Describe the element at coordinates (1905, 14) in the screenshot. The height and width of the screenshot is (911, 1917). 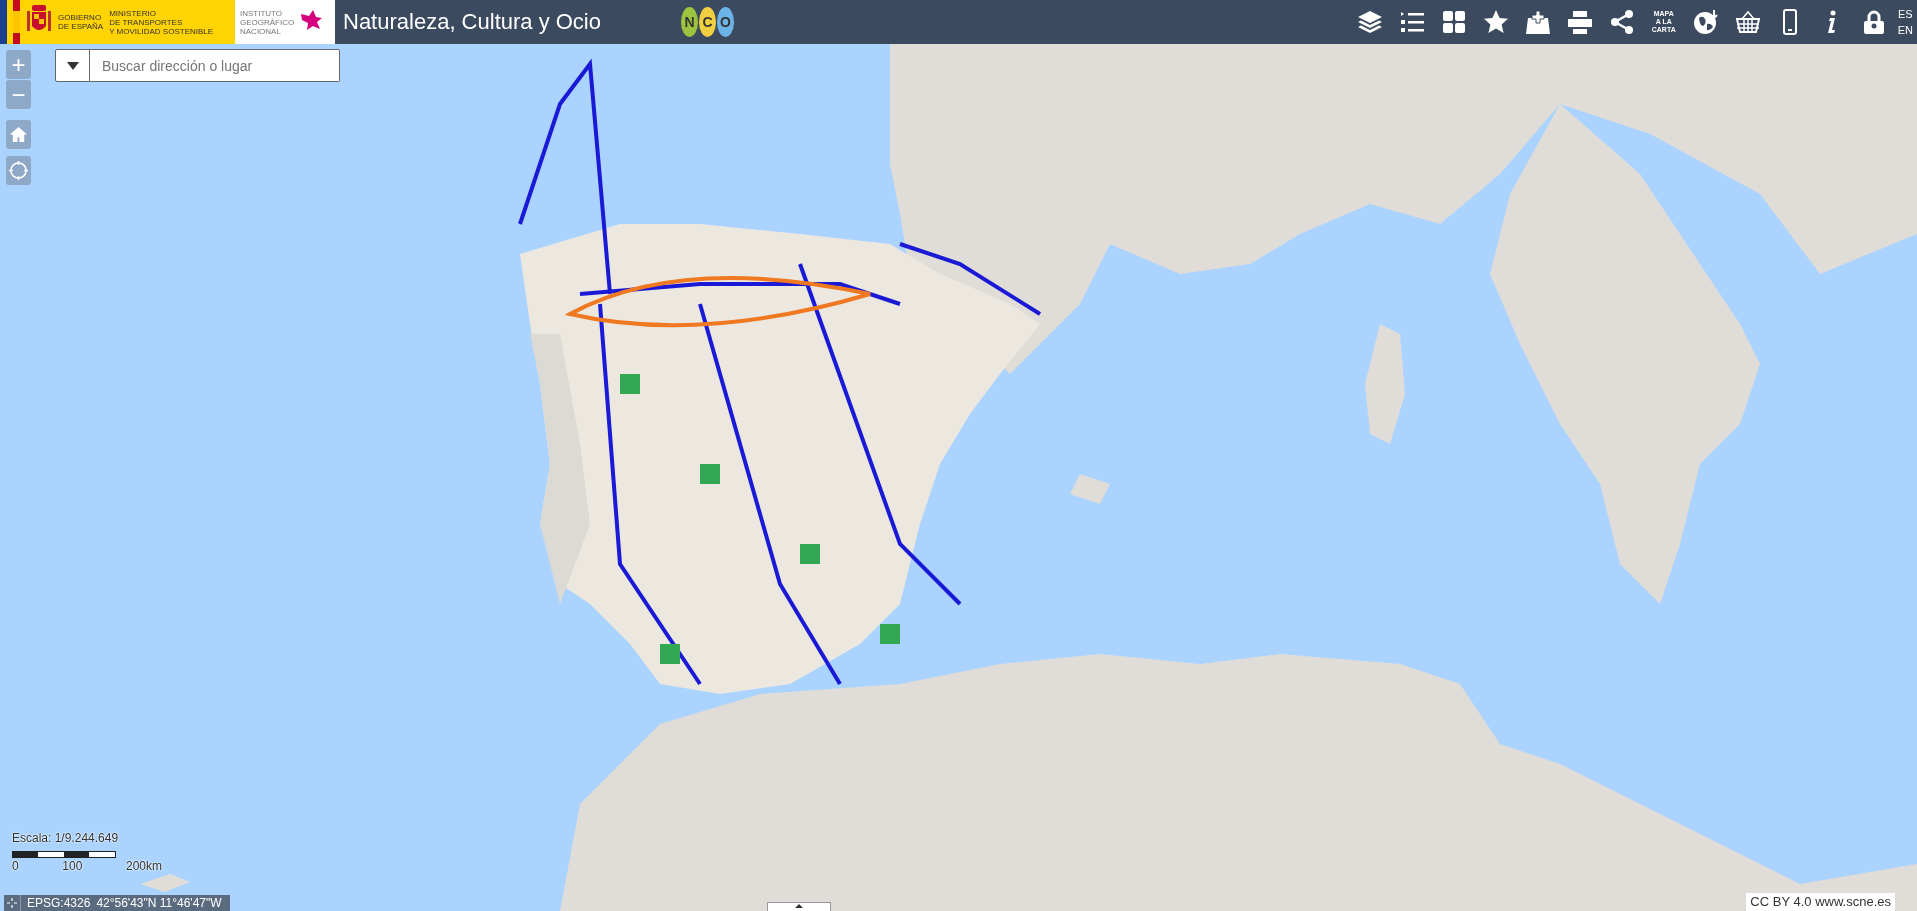
I see `language-link: ES` at that location.